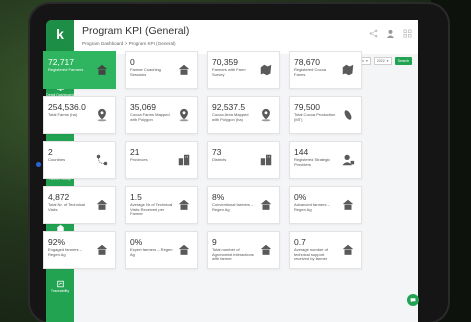 The width and height of the screenshot is (471, 322). I want to click on kpi-label: Cocoa Area Mapped with Polygon (ha), so click(230, 117).